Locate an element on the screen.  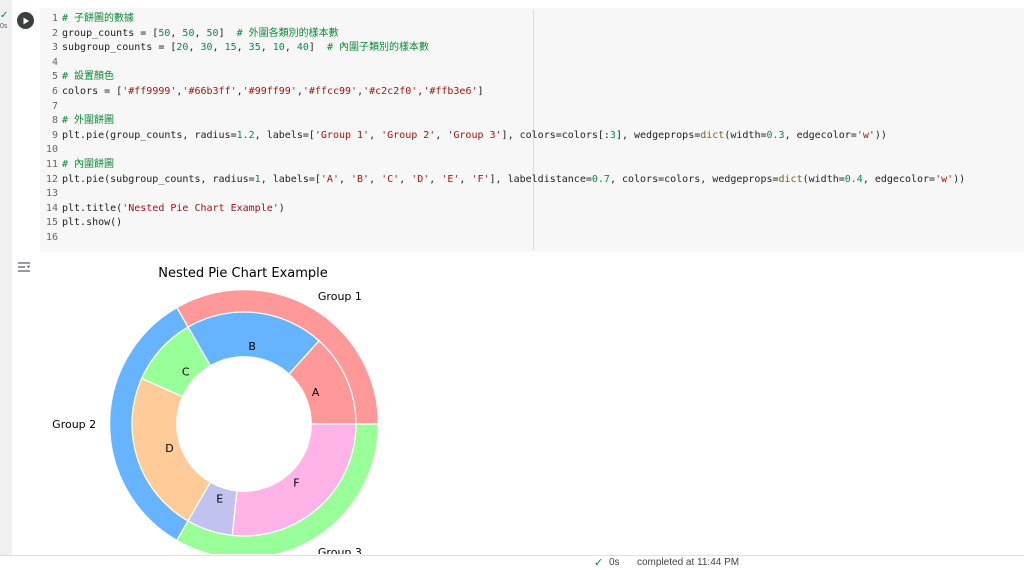
execution-time: 0s is located at coordinates (4, 26).